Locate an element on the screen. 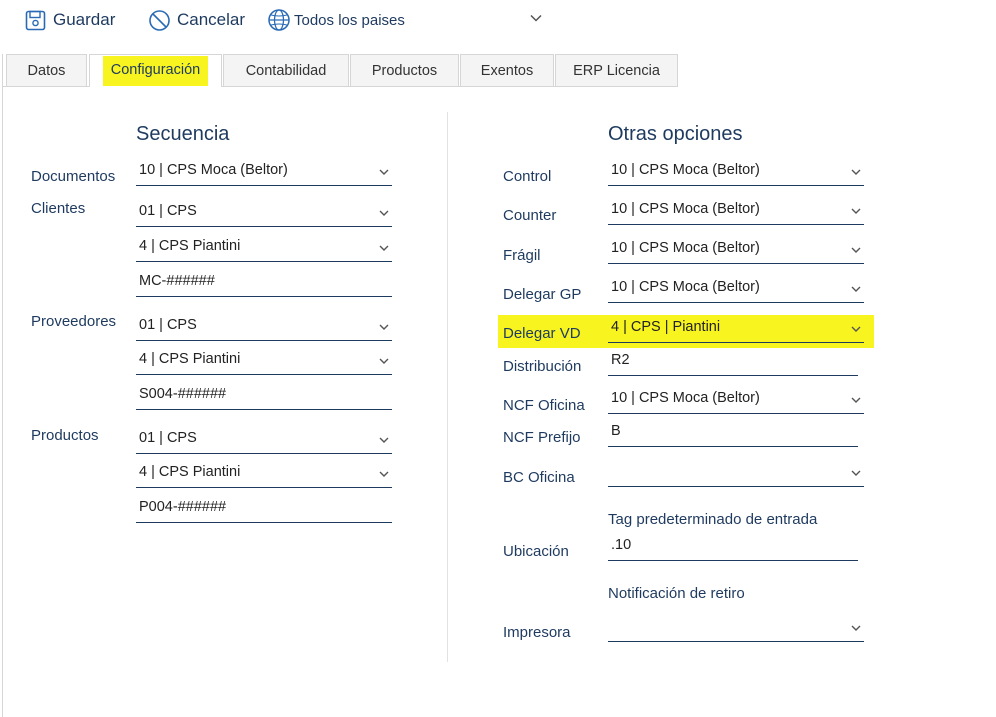 The image size is (996, 717). proveedores-mask-value: S004-###### is located at coordinates (183, 394).